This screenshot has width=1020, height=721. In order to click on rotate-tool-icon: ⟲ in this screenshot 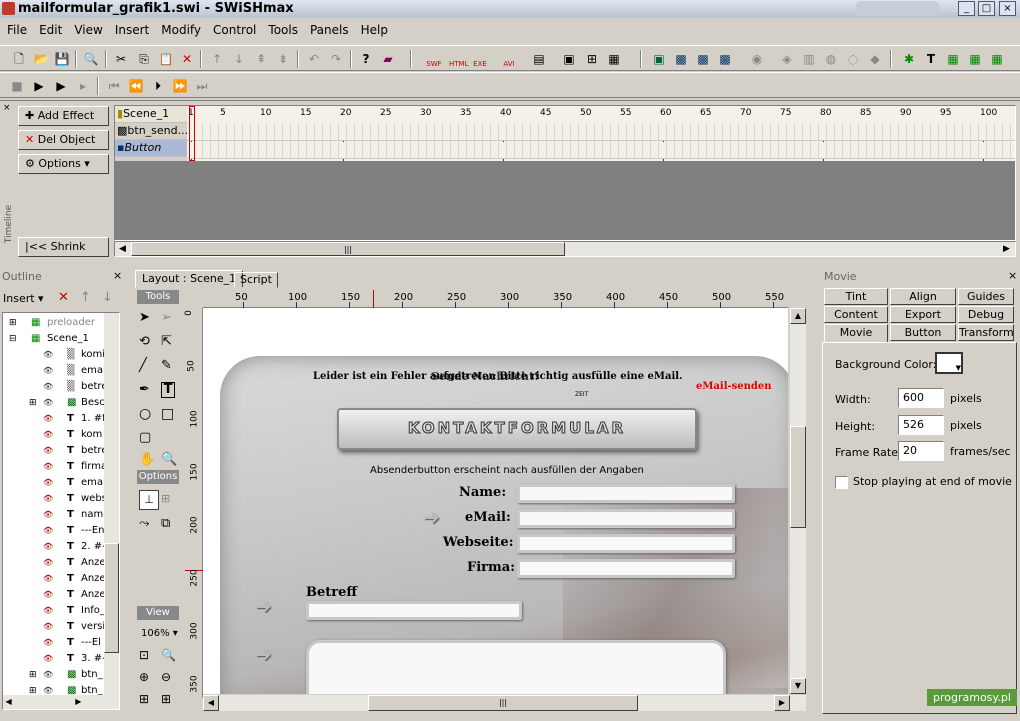, I will do `click(144, 341)`.